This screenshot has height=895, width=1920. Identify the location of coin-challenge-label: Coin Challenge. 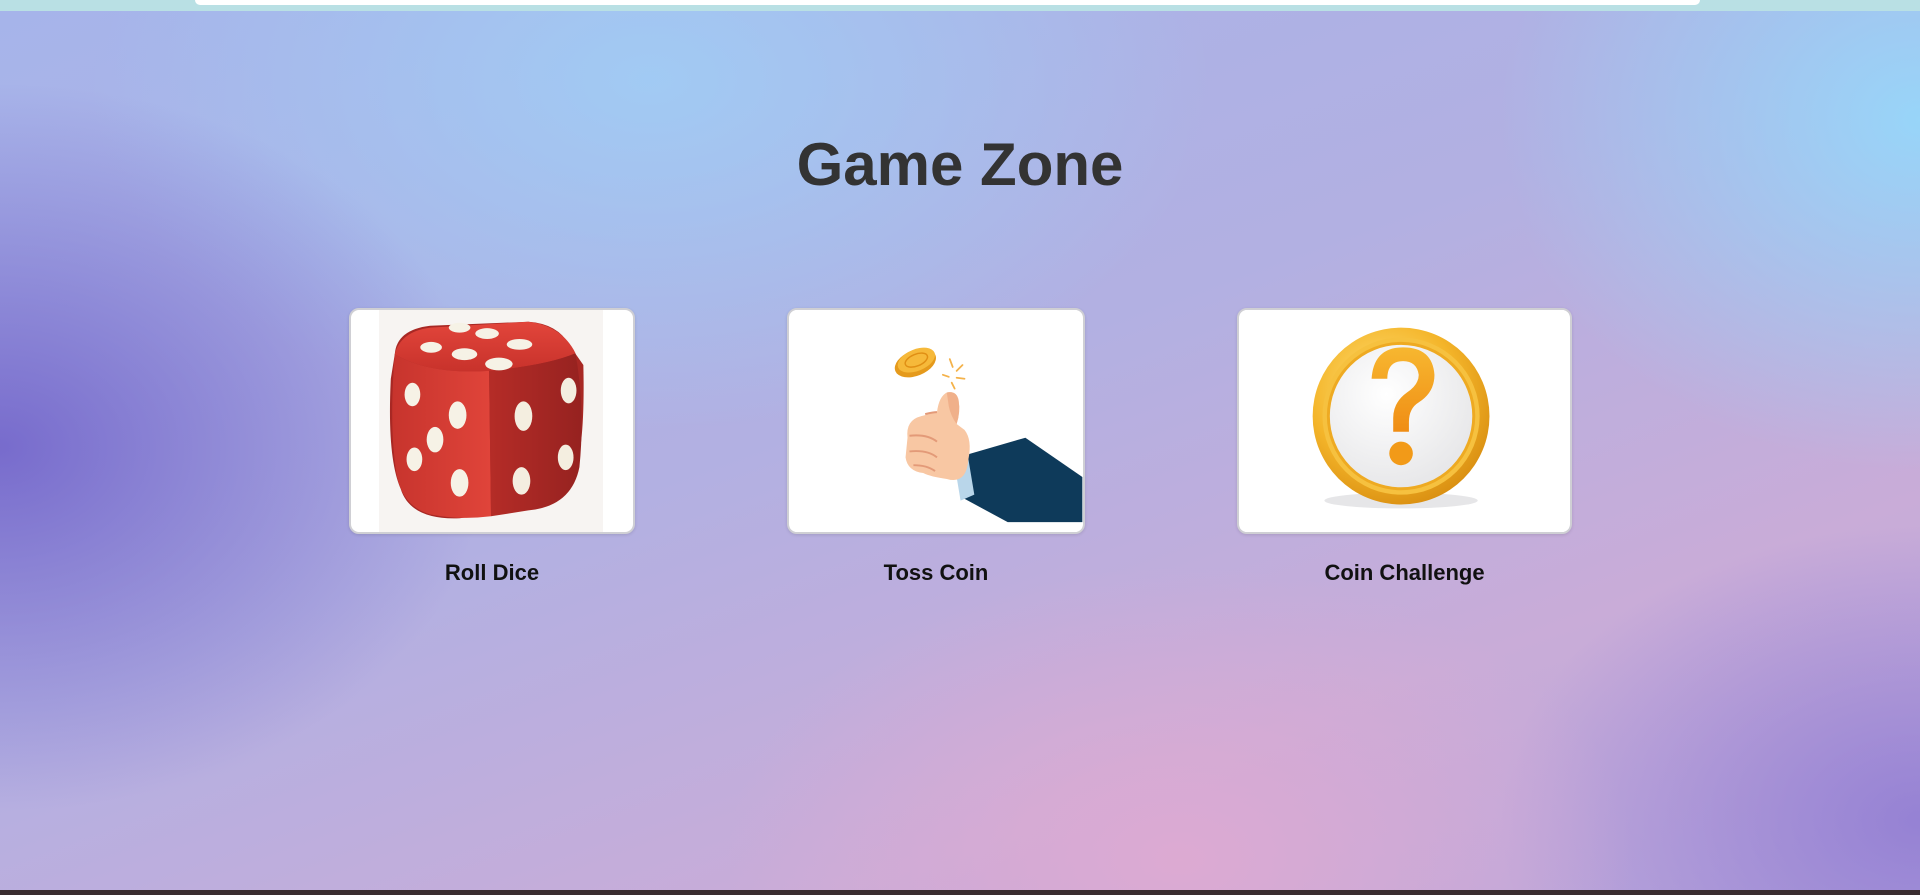
(1404, 573).